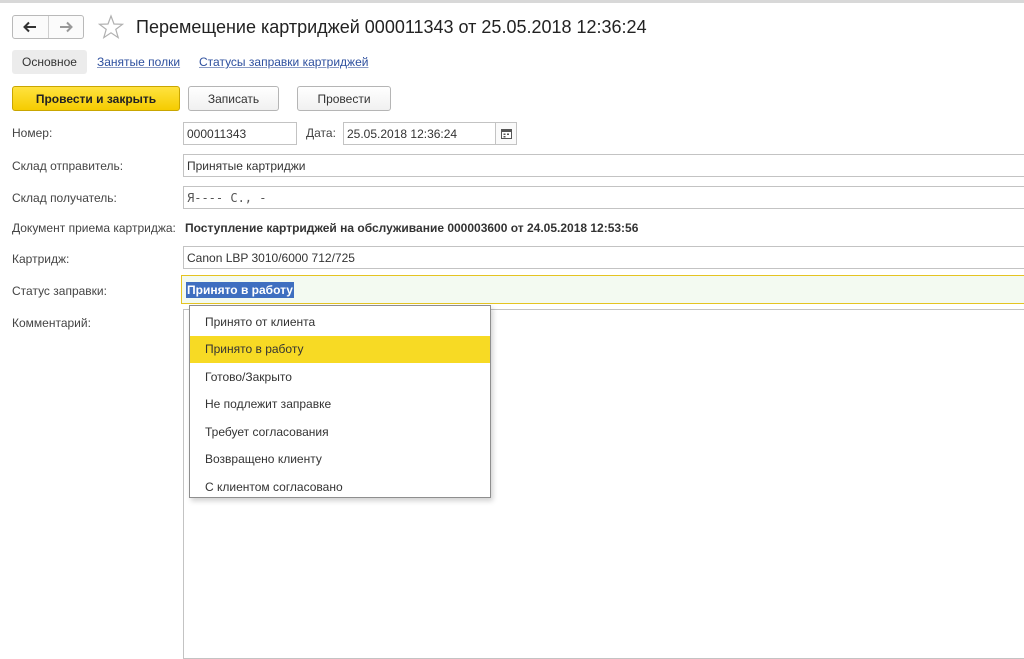 This screenshot has width=1024, height=659. What do you see at coordinates (344, 98) in the screenshot?
I see `post-button: Провести` at bounding box center [344, 98].